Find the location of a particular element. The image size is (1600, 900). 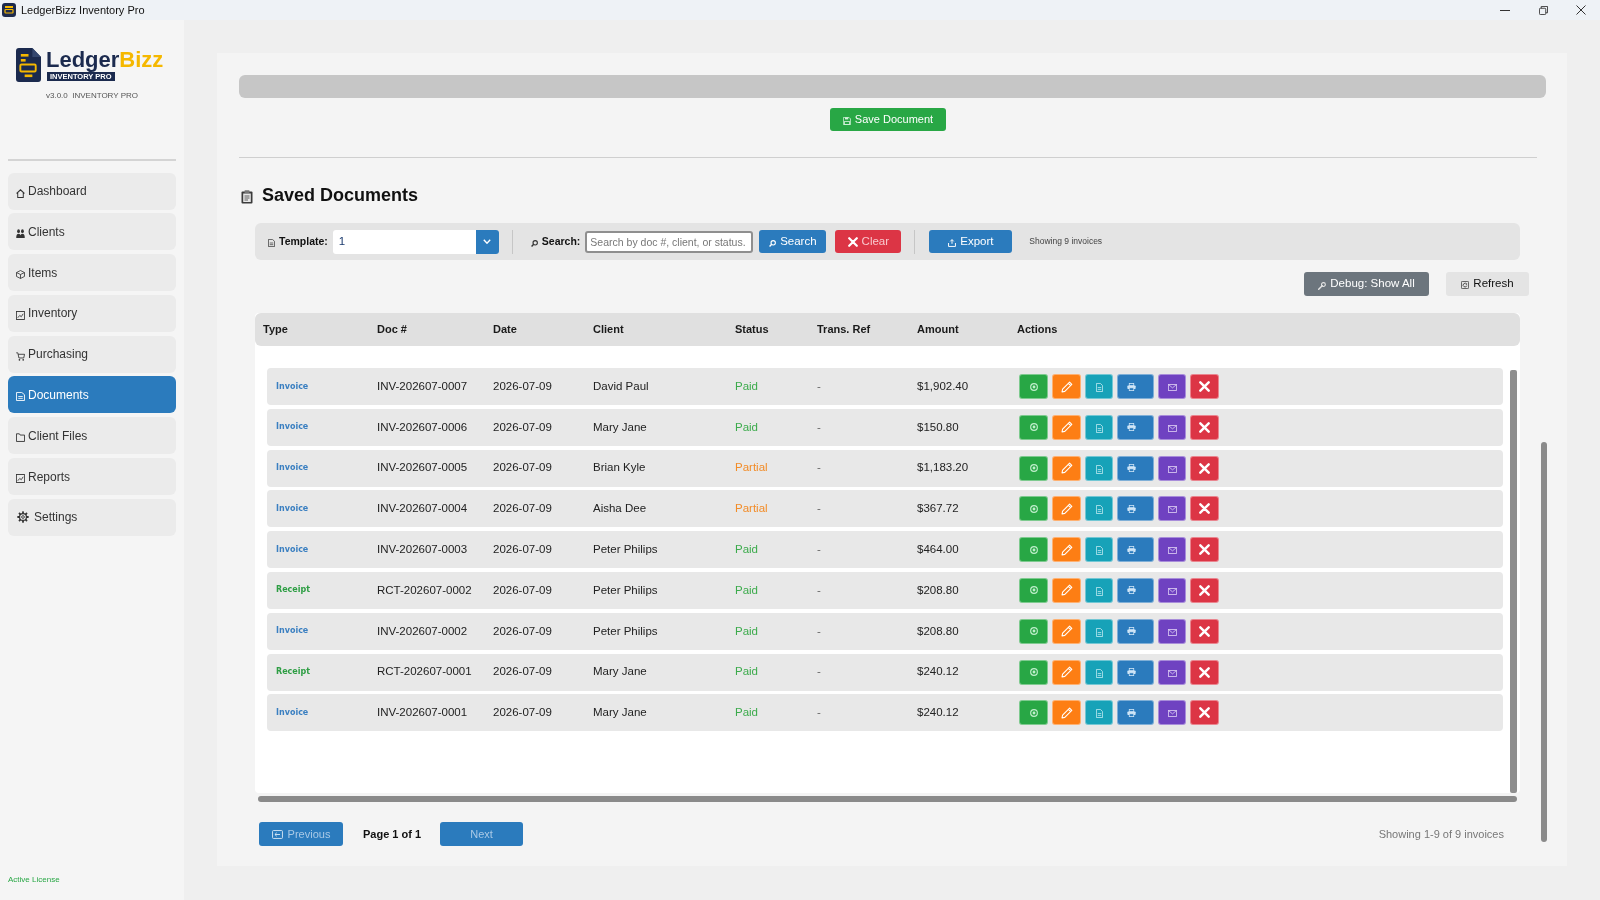

doc-number-cell-text: RCT-202607-0001 is located at coordinates (425, 672).